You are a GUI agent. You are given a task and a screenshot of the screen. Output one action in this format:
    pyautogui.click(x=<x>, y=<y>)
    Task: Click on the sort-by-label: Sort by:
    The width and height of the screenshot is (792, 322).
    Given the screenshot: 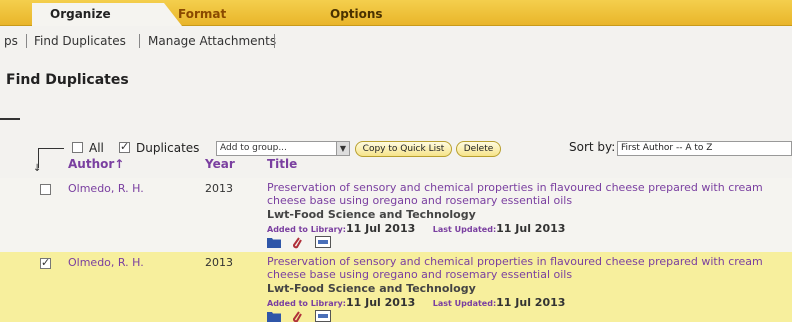 What is the action you would take?
    pyautogui.click(x=592, y=147)
    